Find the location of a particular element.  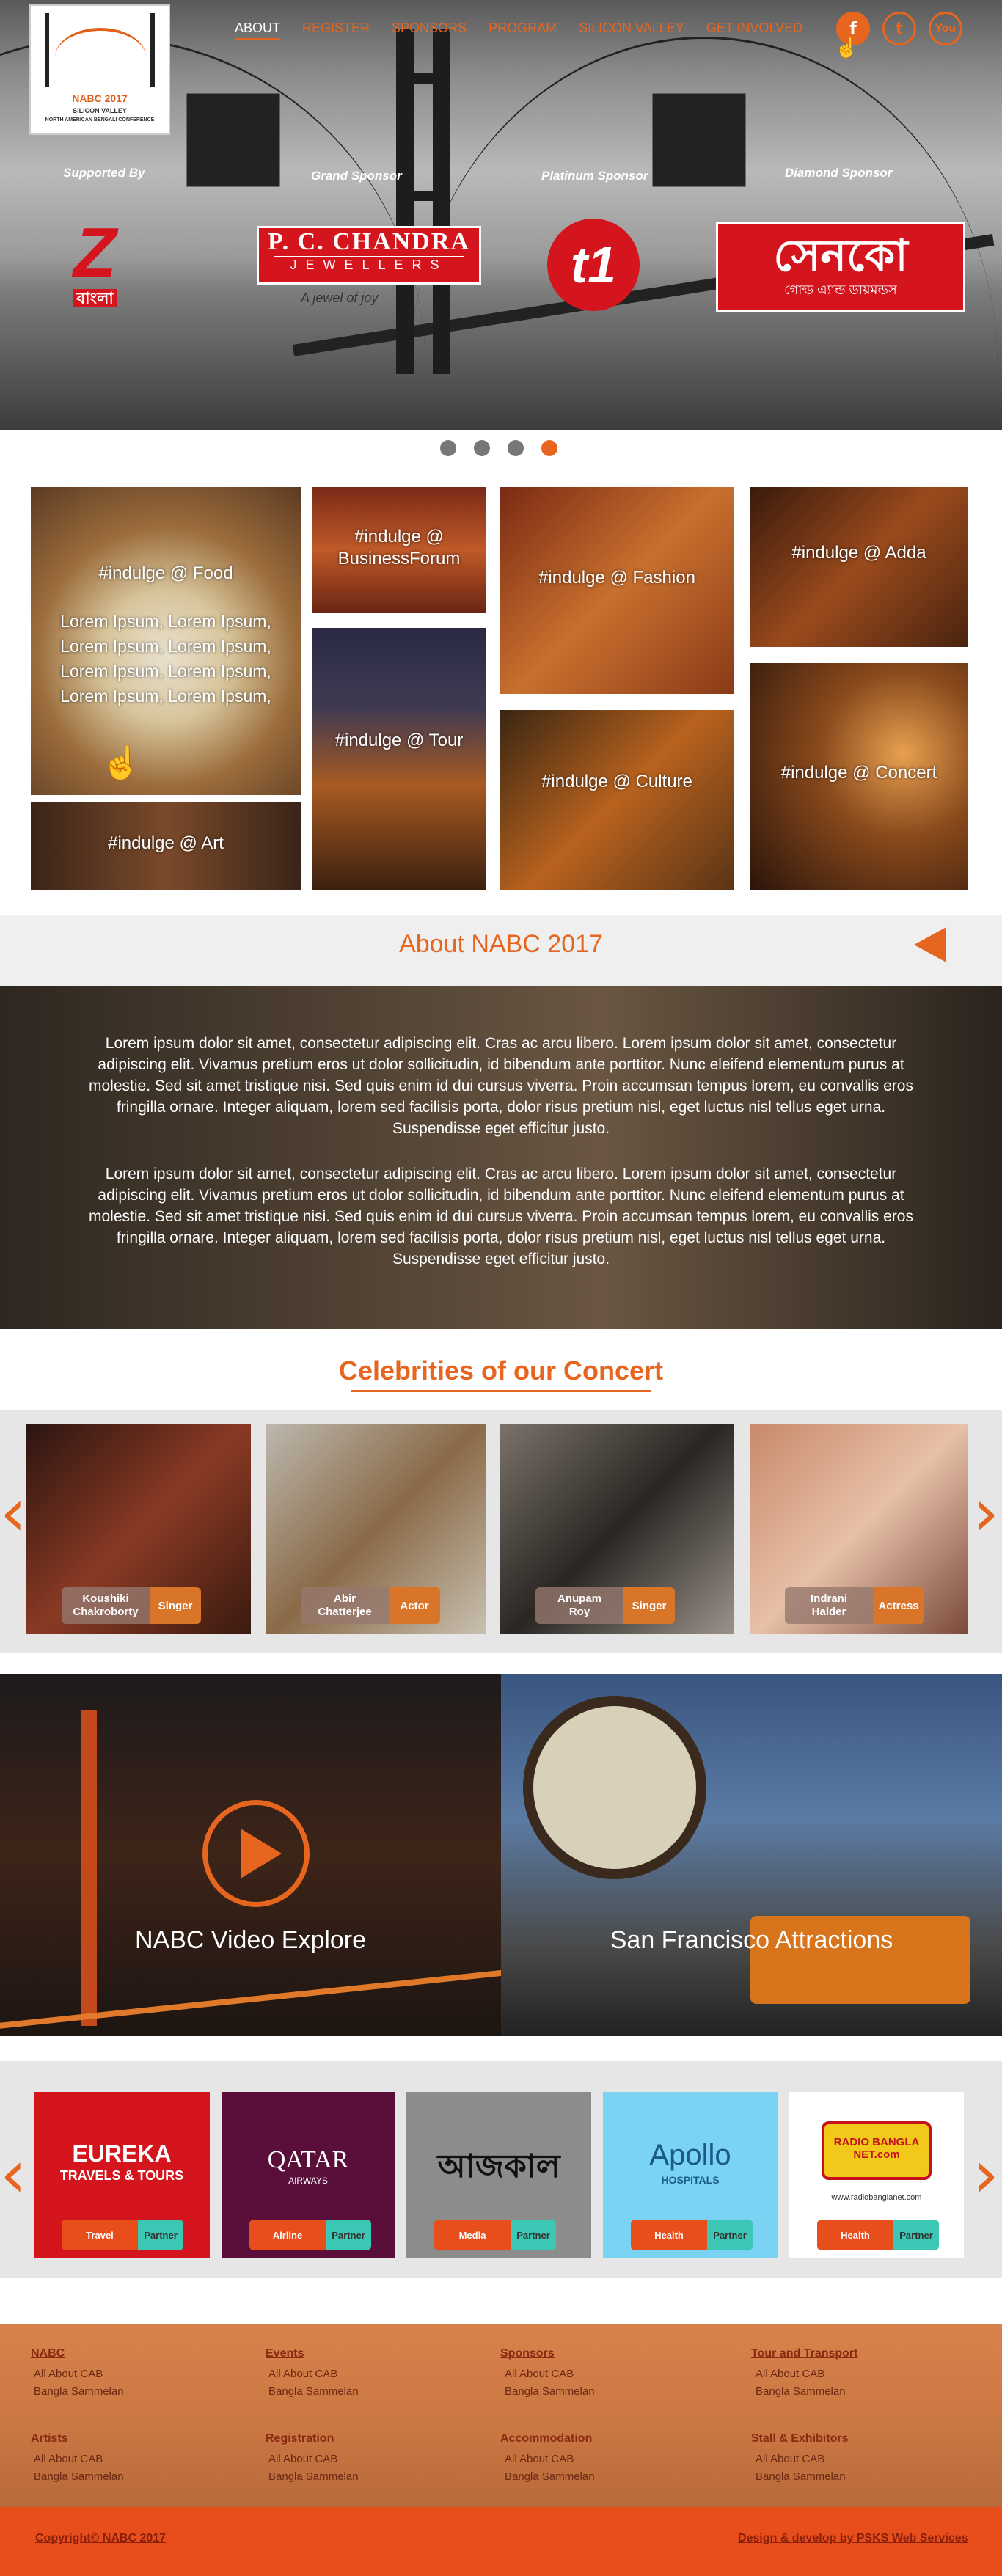

twitter-icon: t is located at coordinates (899, 29).